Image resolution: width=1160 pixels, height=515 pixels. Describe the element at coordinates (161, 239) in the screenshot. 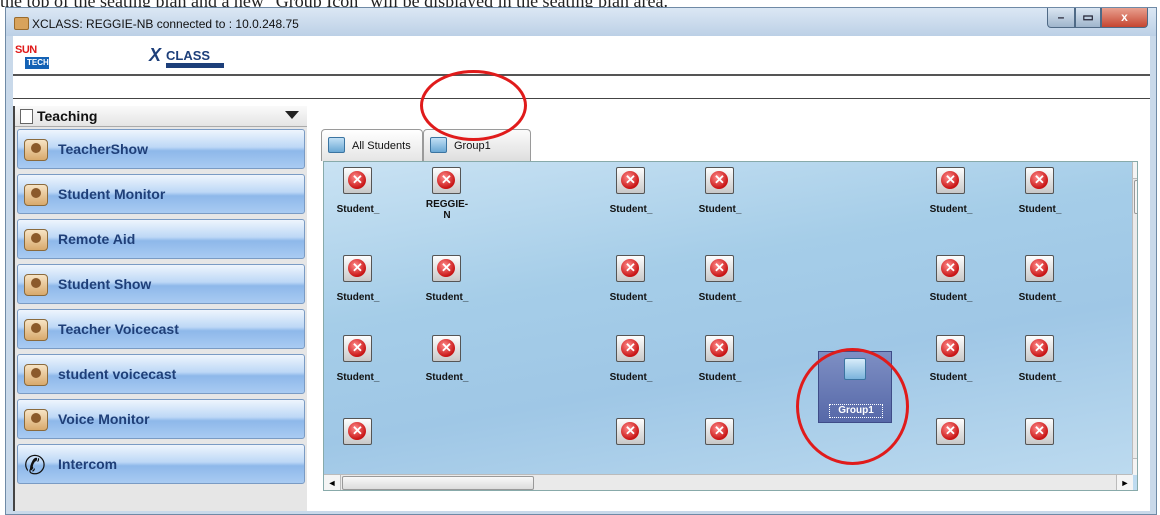

I see `sidebar-item-remote-aid: Remote Aid` at that location.